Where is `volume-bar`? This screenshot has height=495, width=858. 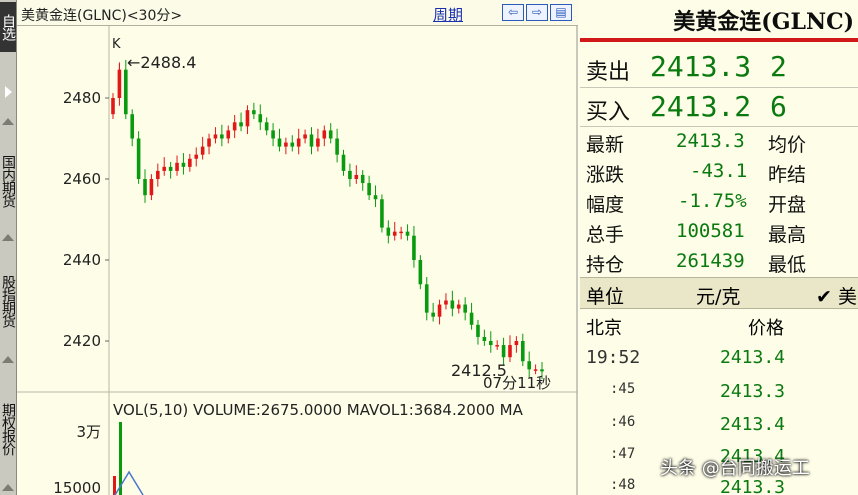 volume-bar is located at coordinates (114, 485).